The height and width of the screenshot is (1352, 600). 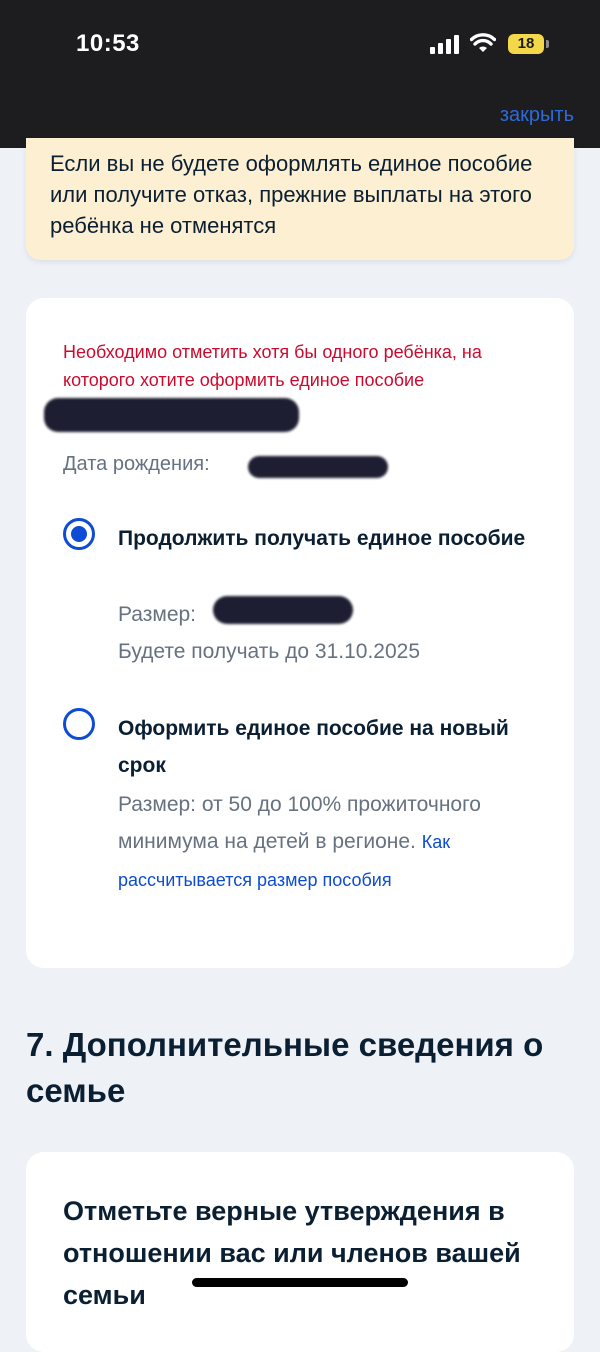 What do you see at coordinates (322, 538) in the screenshot?
I see `option-continue-title: Продолжить получать единое пособие` at bounding box center [322, 538].